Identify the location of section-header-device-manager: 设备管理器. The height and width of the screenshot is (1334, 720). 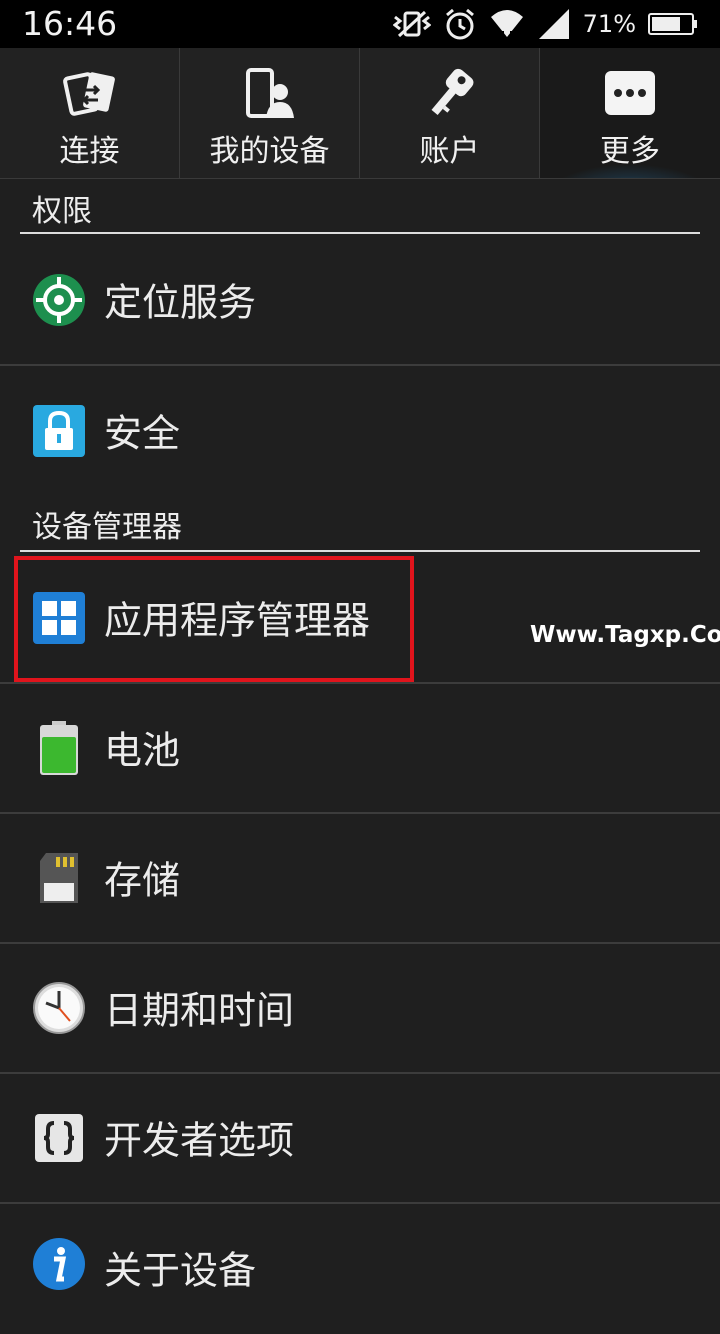
(360, 527).